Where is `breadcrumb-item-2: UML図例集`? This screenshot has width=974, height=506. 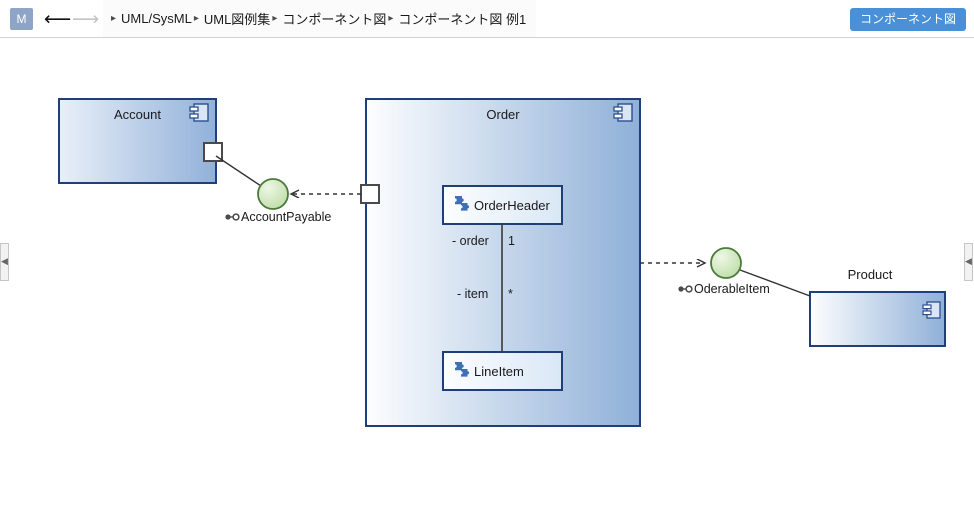 breadcrumb-item-2: UML図例集 is located at coordinates (237, 18).